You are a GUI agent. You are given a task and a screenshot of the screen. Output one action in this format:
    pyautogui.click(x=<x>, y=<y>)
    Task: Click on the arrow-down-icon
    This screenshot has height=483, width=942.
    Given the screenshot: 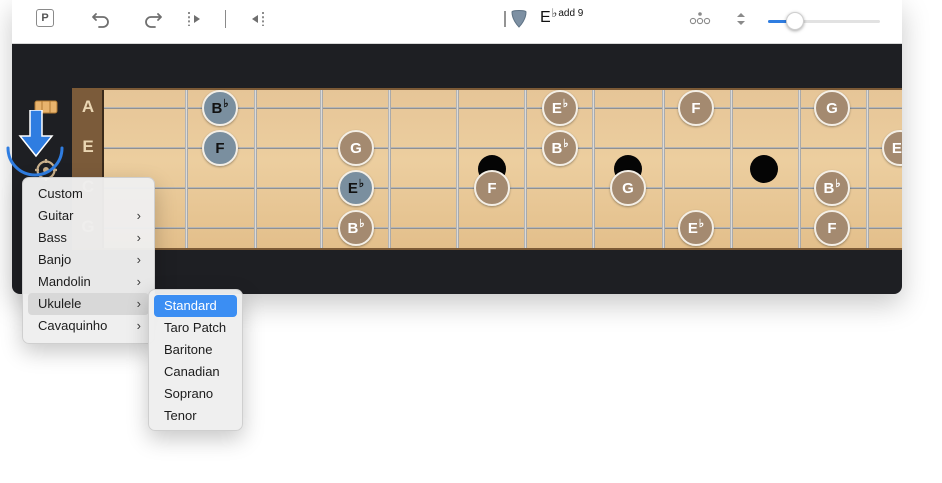 What is the action you would take?
    pyautogui.click(x=36, y=134)
    